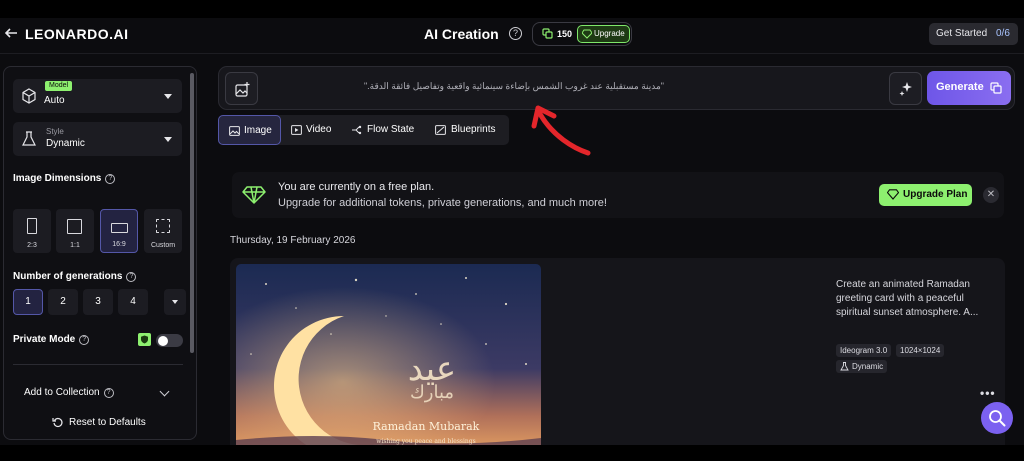 The height and width of the screenshot is (461, 1024). What do you see at coordinates (32, 245) in the screenshot?
I see `dimension-label: 2:3` at bounding box center [32, 245].